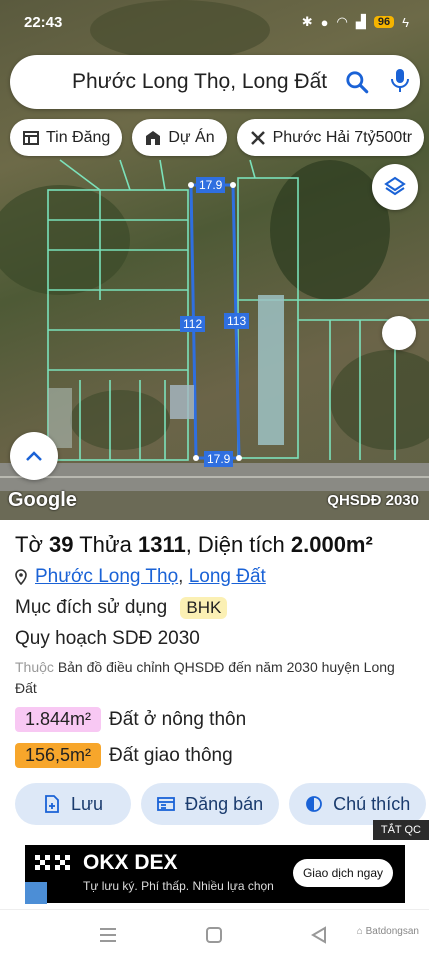 This screenshot has width=429, height=960. What do you see at coordinates (91, 607) in the screenshot?
I see `purpose-label: Mục đích sử dụng` at bounding box center [91, 607].